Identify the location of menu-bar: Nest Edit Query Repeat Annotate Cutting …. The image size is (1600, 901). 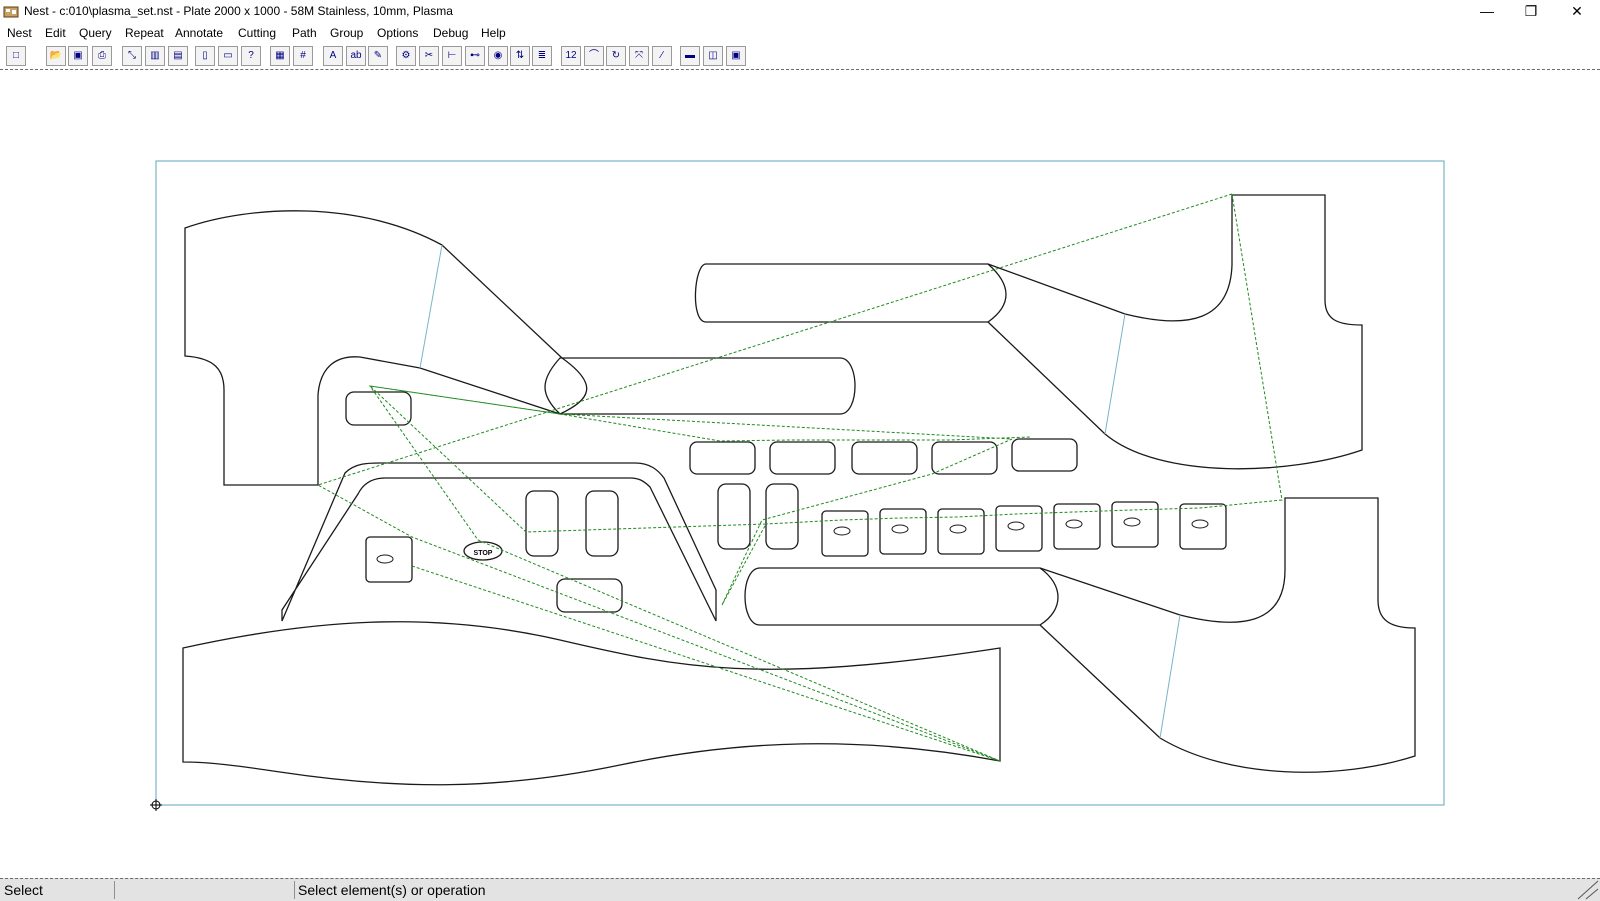
(800, 33).